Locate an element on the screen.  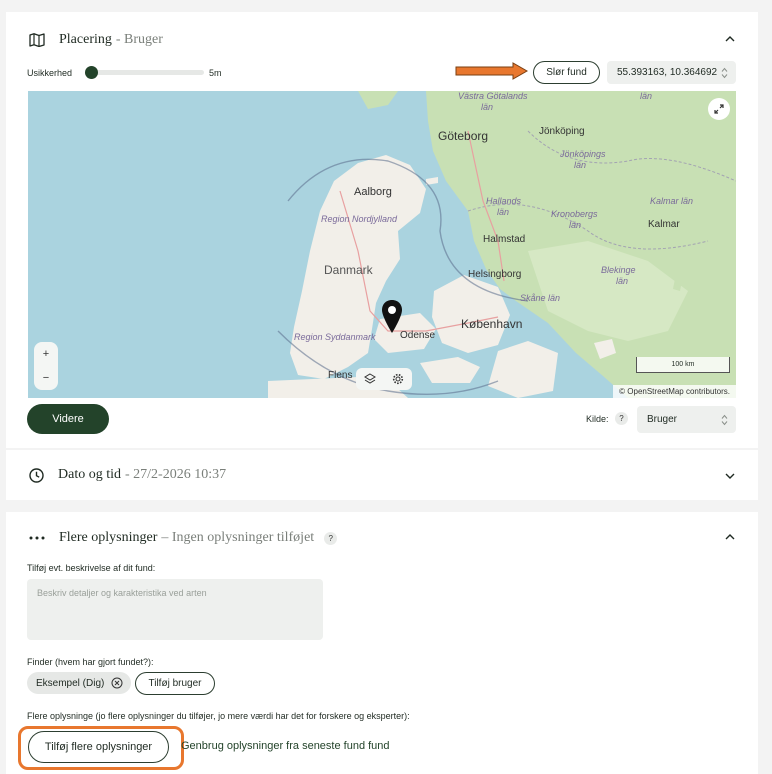
source-help-icon: ? is located at coordinates (621, 418).